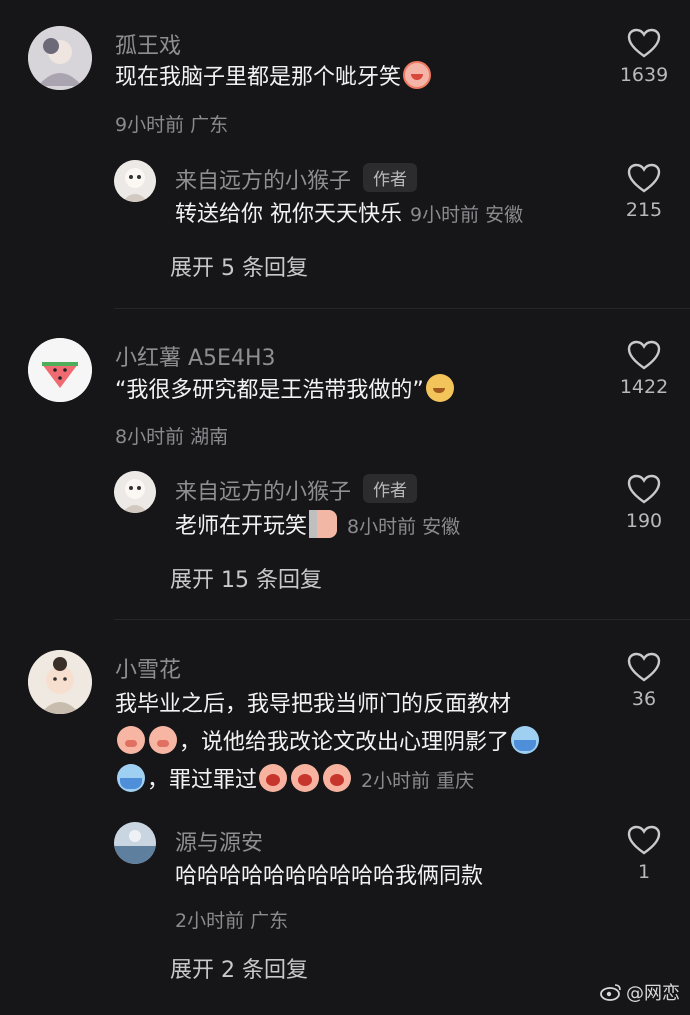 The height and width of the screenshot is (1015, 690). I want to click on comment-text: 现在我脑子里都是那个呲牙笑, so click(274, 78).